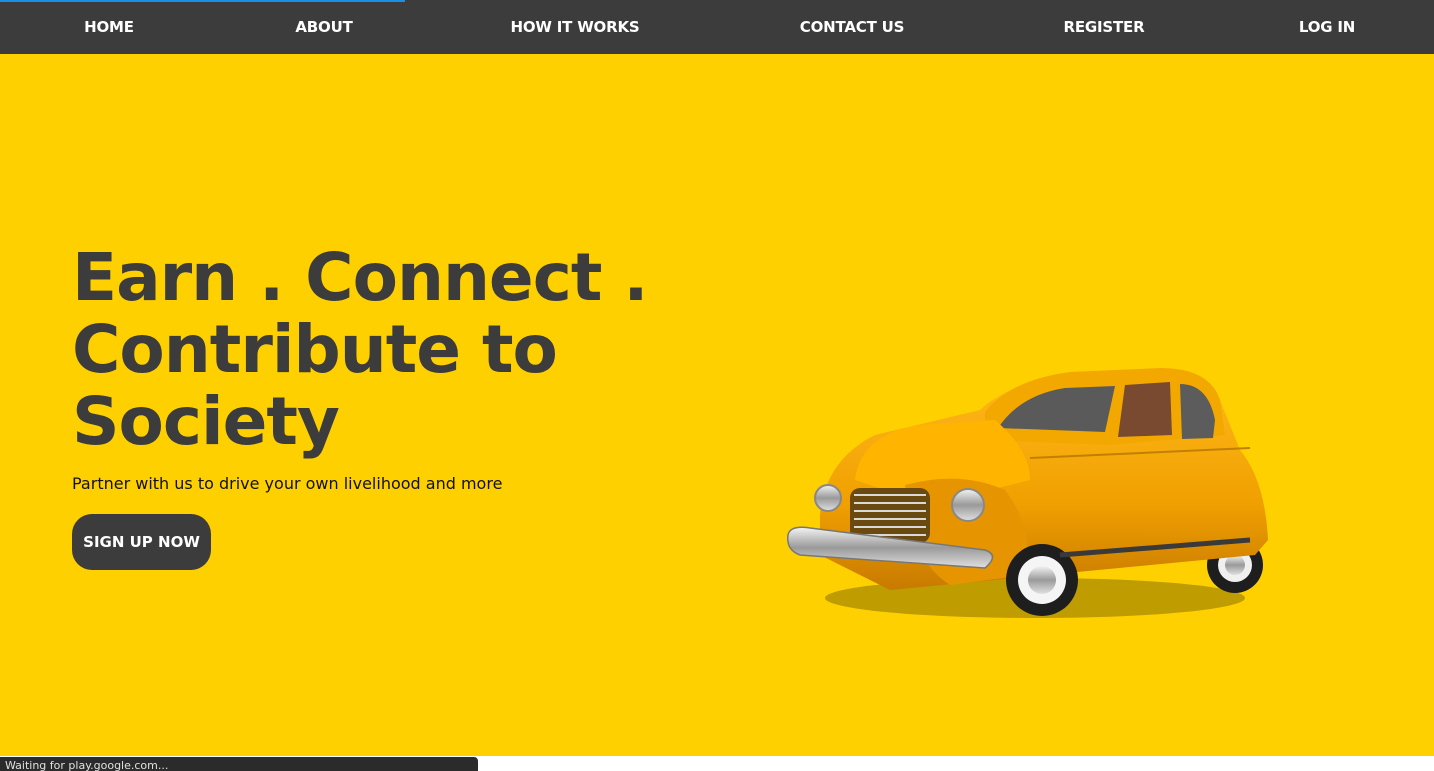 The image size is (1434, 771). I want to click on nav-link-register: REGISTER, so click(1104, 27).